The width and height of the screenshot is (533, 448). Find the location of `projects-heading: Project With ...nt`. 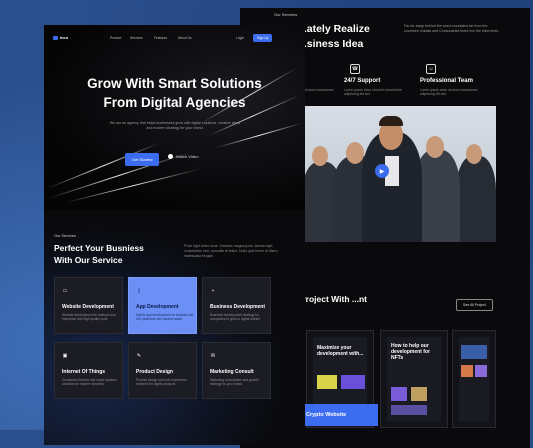

projects-heading: Project With ...nt is located at coordinates (333, 299).